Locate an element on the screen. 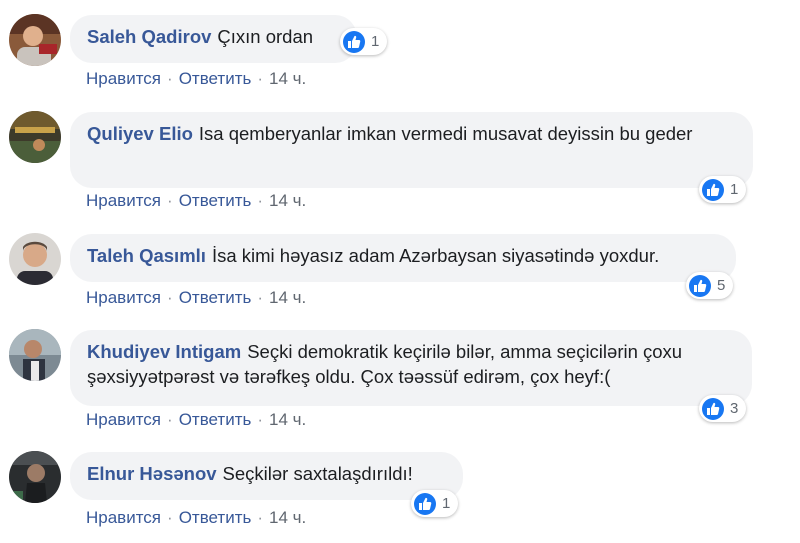  comment-text: Seçkilər saxtalaşdırıldı! is located at coordinates (317, 473).